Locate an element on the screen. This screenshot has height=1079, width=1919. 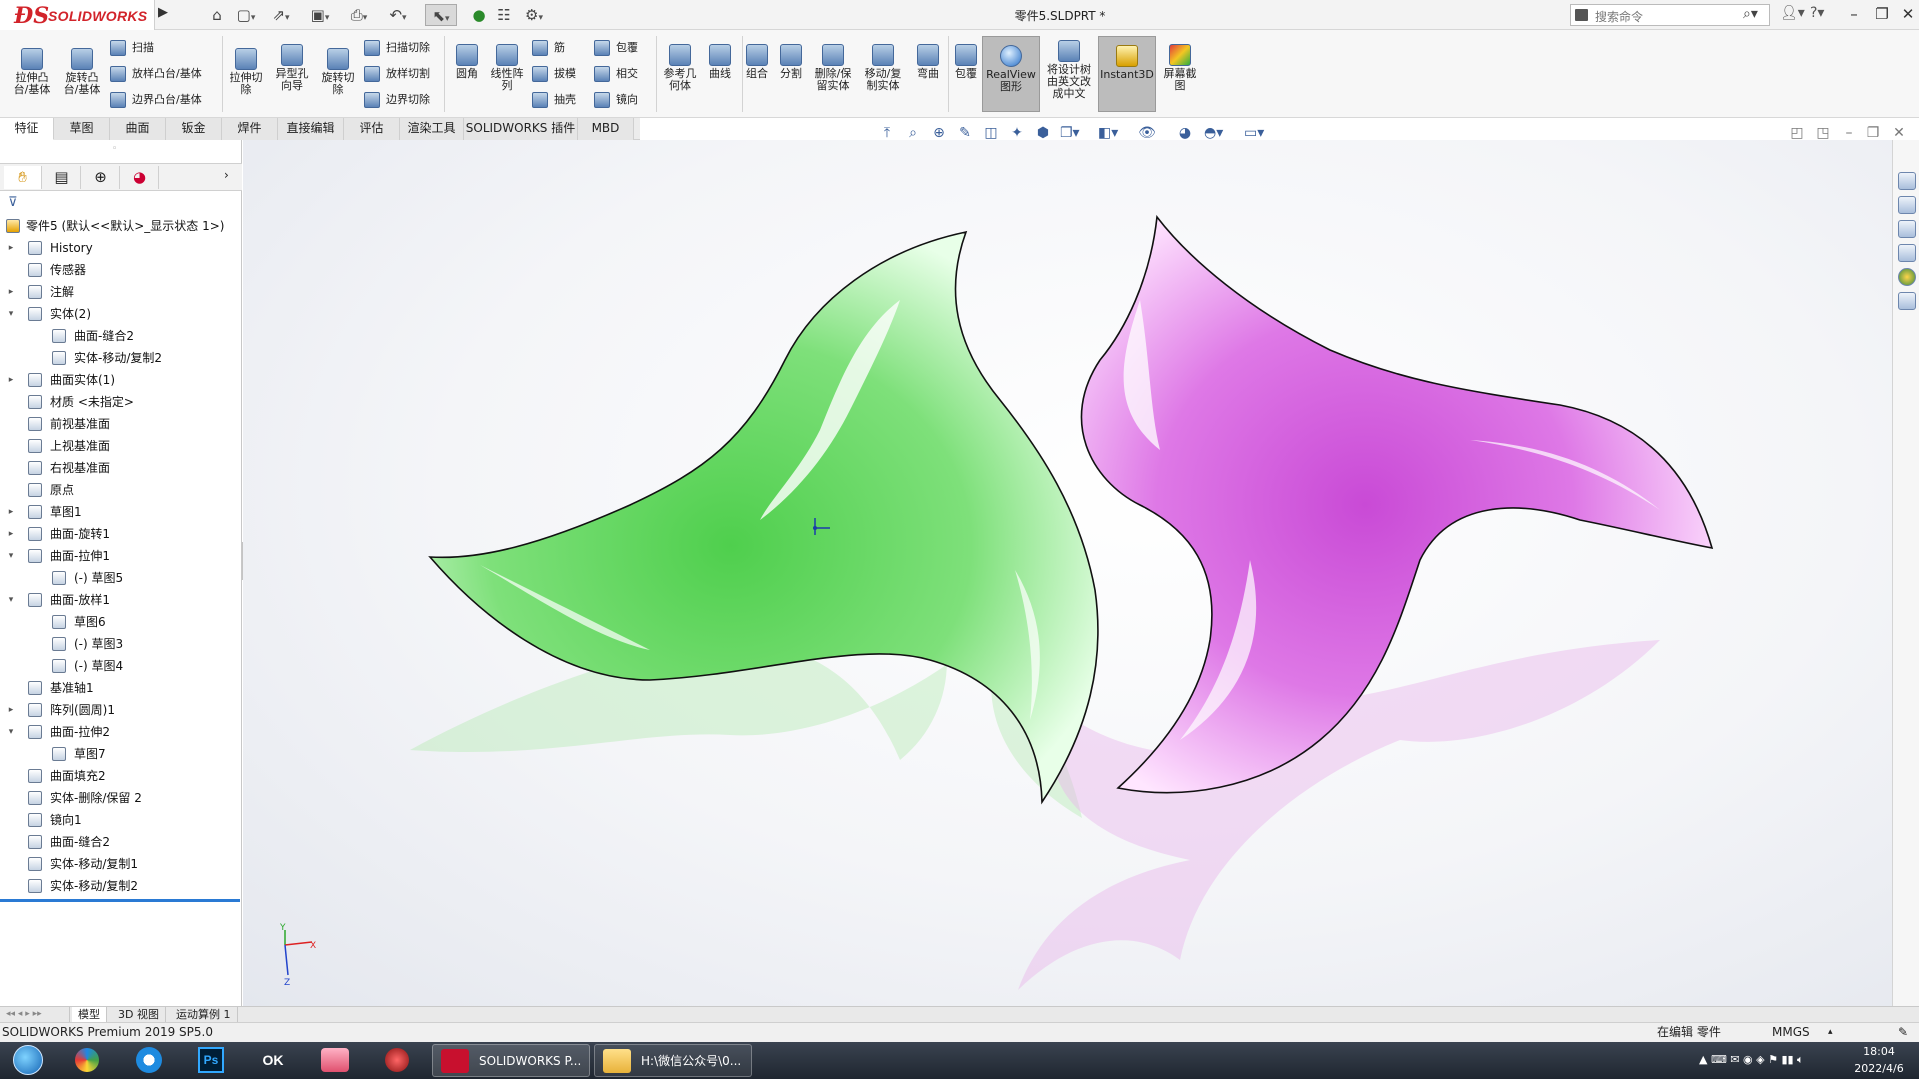
filter-icon: ⊽ is located at coordinates (13, 202).